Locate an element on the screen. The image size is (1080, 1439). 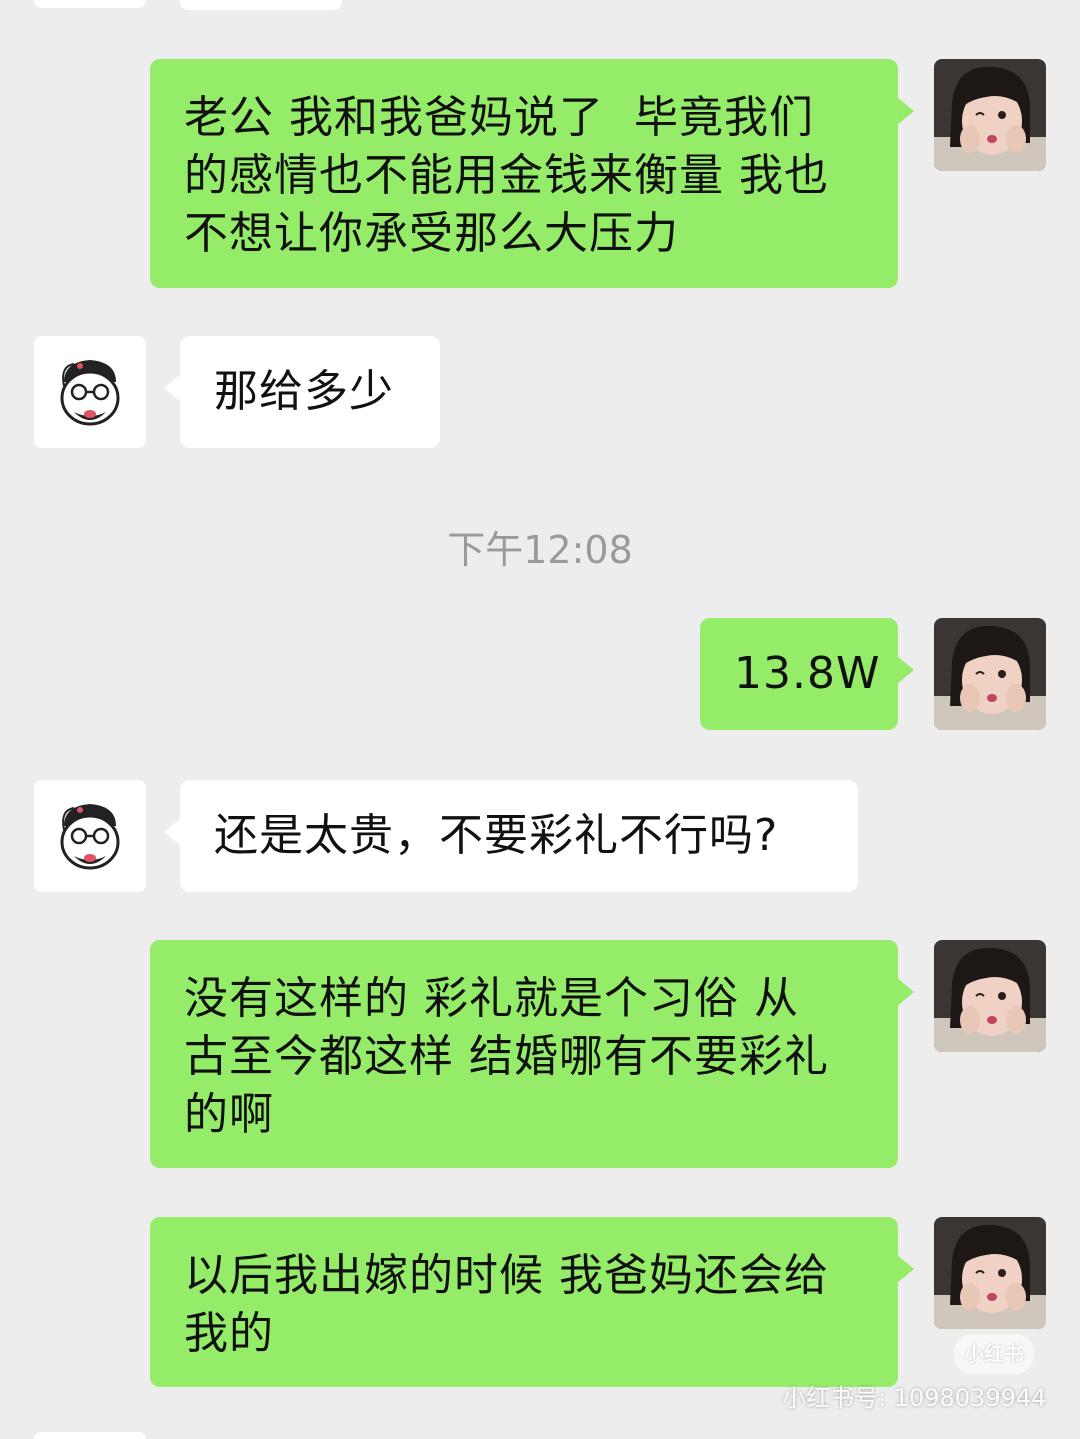
next-bubble-fragment is located at coordinates (90, 1435).